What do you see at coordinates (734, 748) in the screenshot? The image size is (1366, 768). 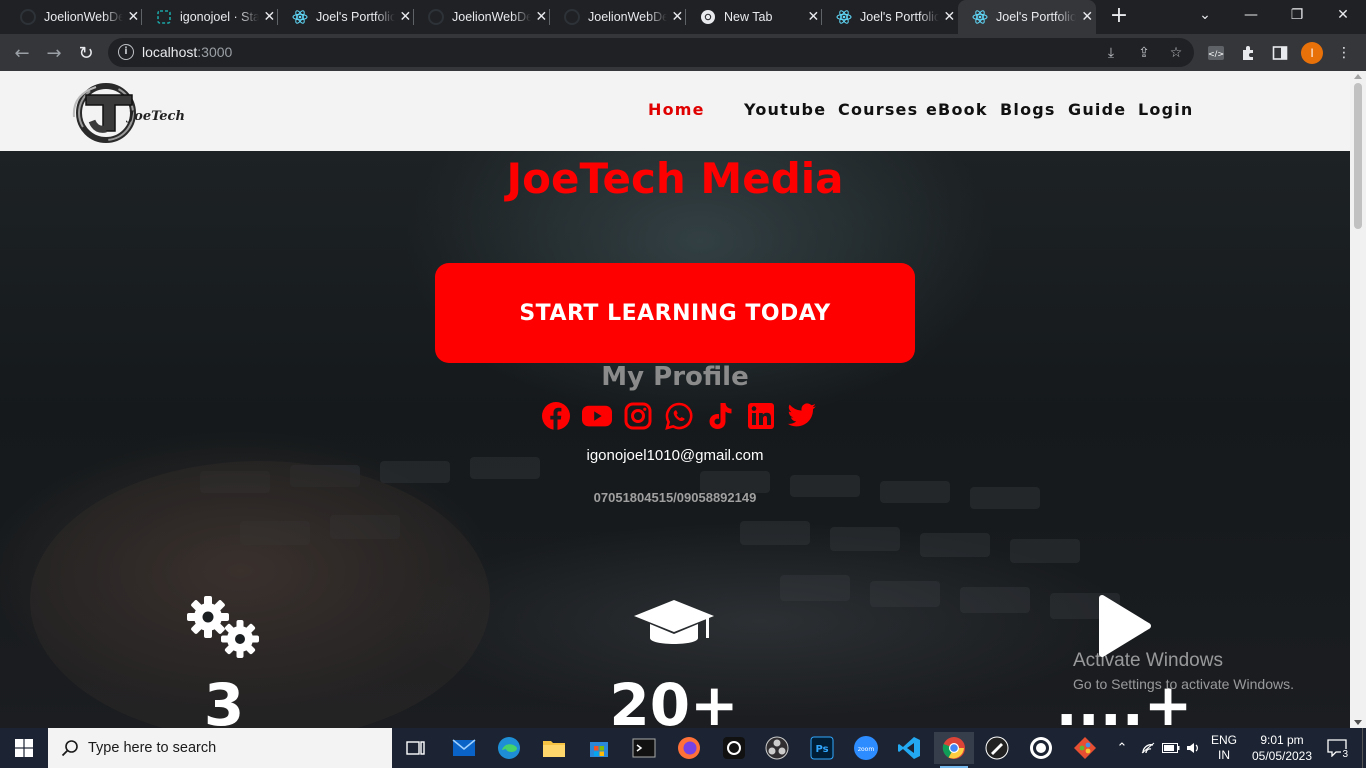 I see `camera-app-icon` at bounding box center [734, 748].